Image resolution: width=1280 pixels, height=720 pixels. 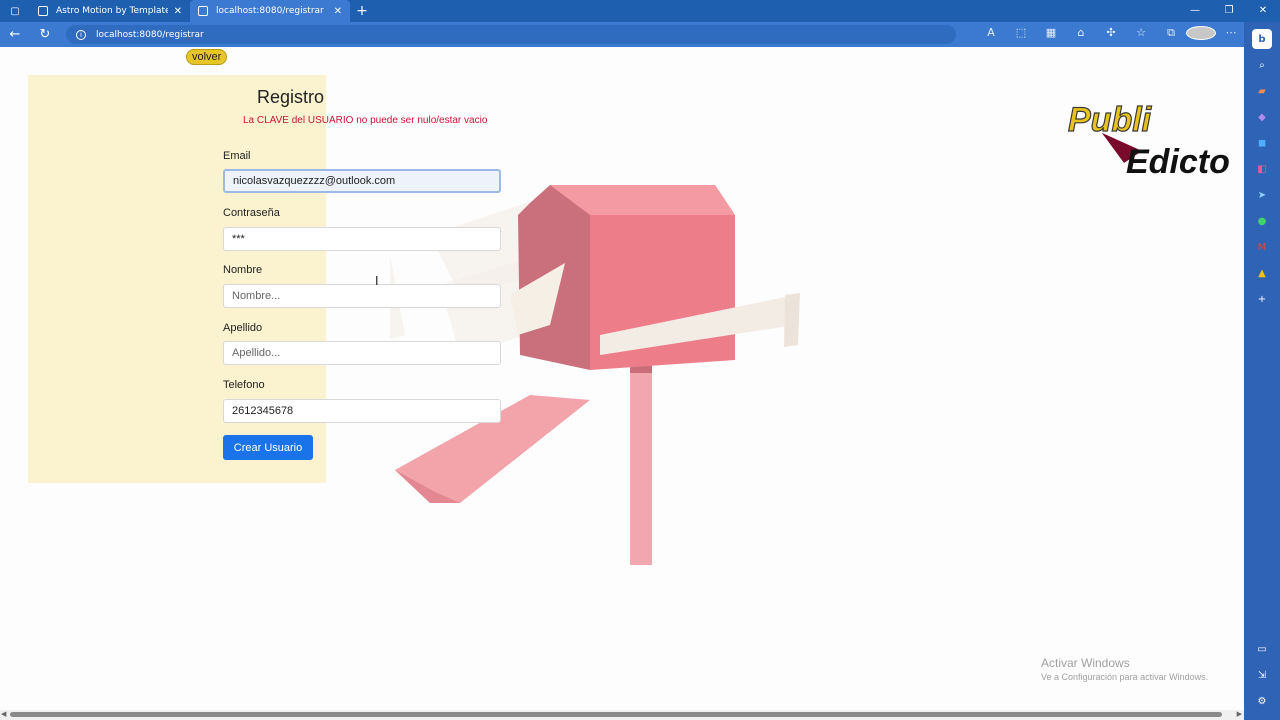 I want to click on back-button: volver, so click(x=207, y=57).